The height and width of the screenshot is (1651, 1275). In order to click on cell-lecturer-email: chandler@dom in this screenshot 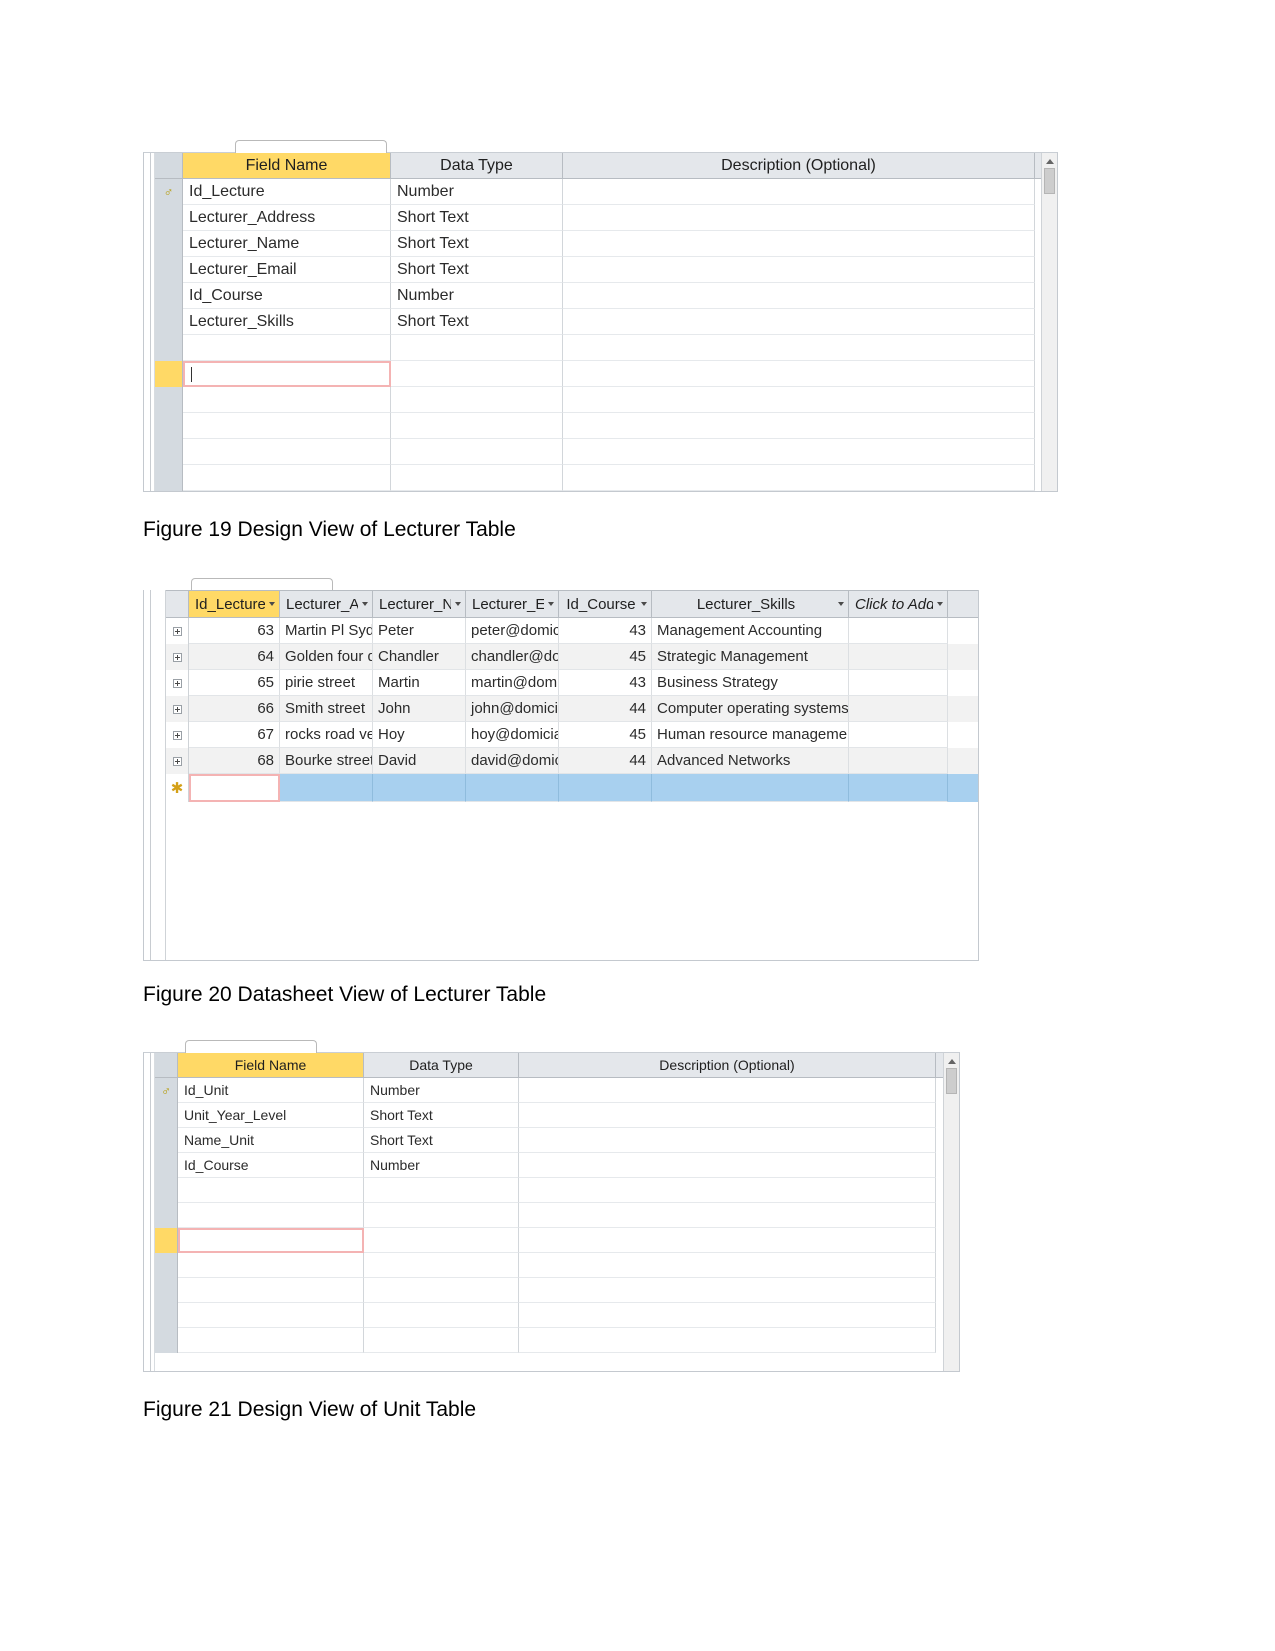, I will do `click(512, 657)`.